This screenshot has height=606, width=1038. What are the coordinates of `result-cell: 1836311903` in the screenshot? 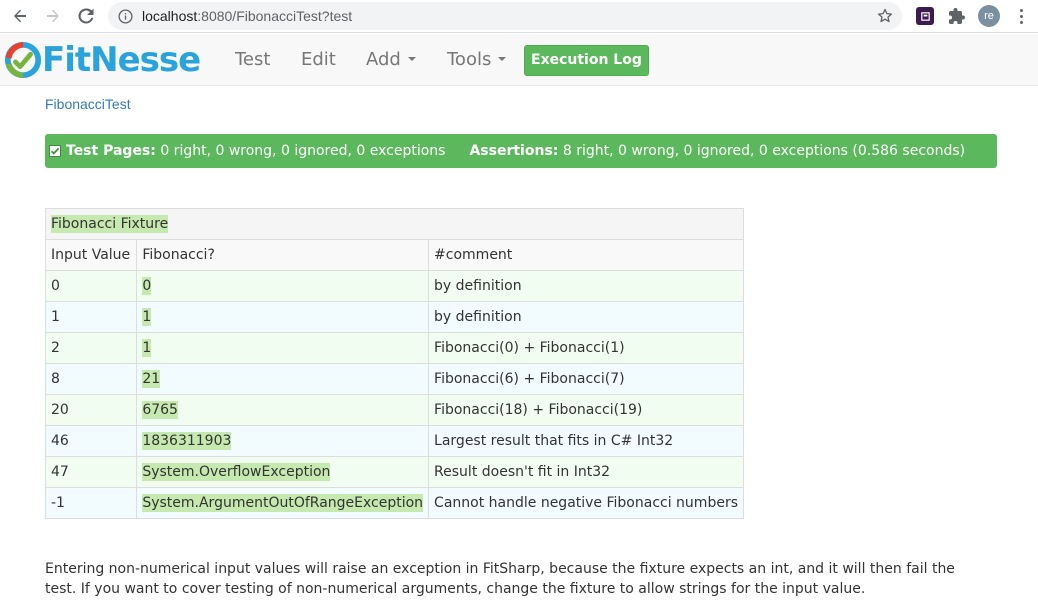 It's located at (283, 441).